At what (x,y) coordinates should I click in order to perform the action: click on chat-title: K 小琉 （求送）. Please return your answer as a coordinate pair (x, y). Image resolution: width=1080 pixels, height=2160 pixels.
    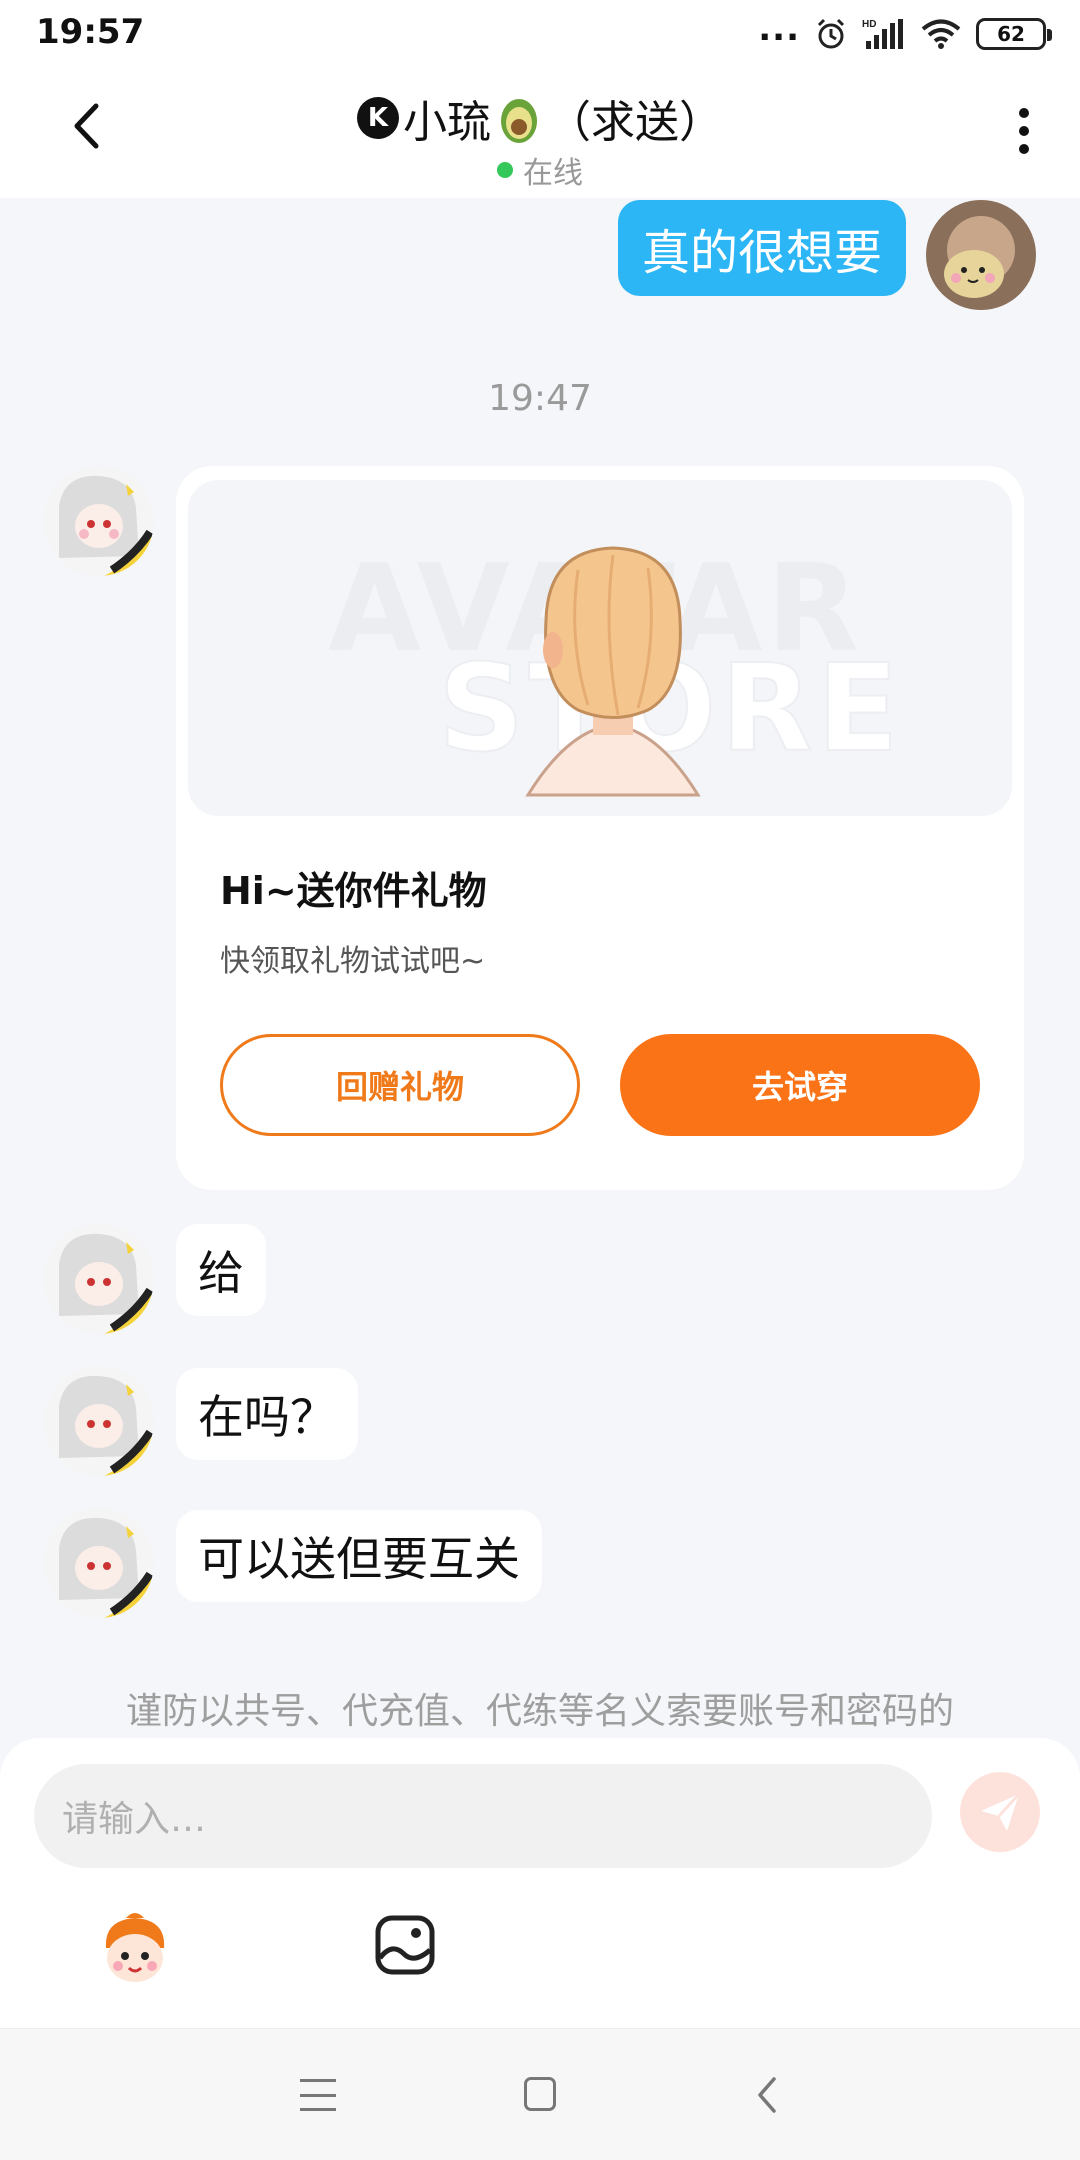
    Looking at the image, I should click on (540, 118).